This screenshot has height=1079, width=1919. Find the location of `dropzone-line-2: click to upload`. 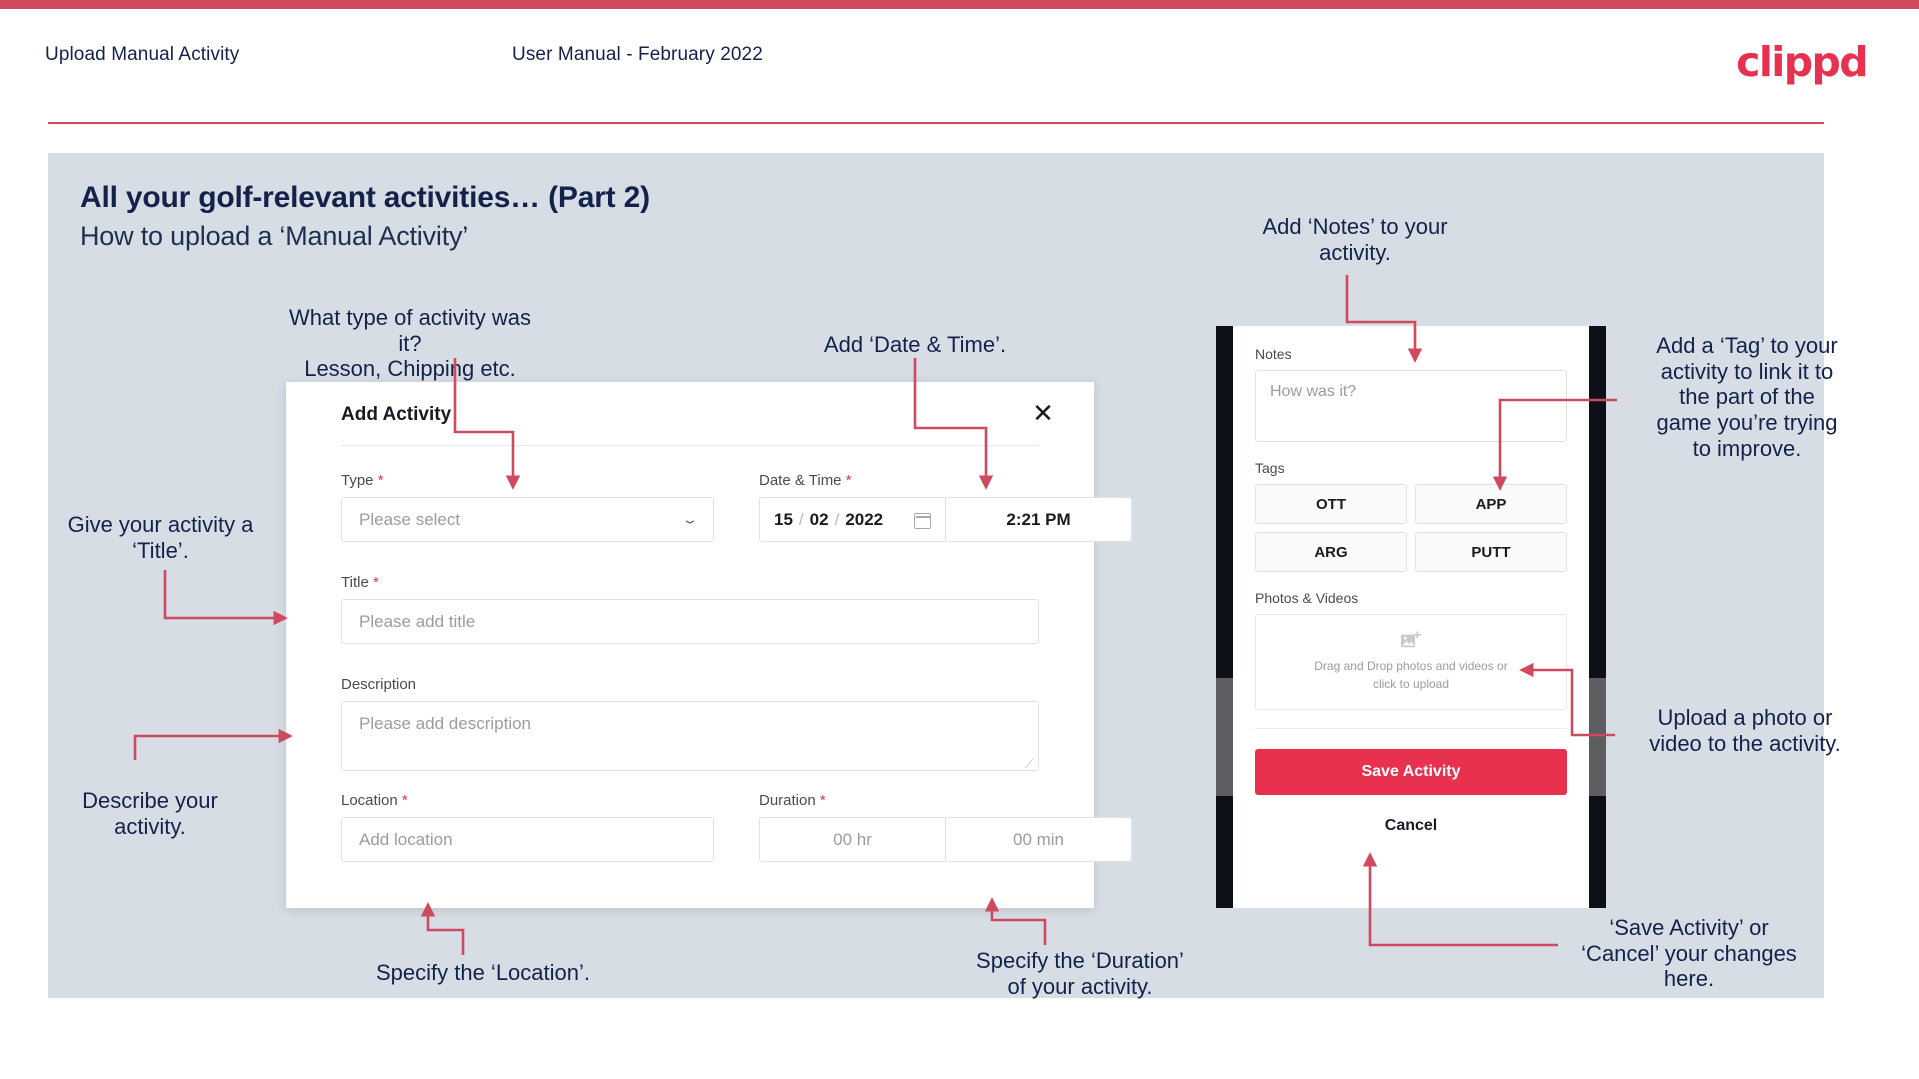

dropzone-line-2: click to upload is located at coordinates (1411, 683).